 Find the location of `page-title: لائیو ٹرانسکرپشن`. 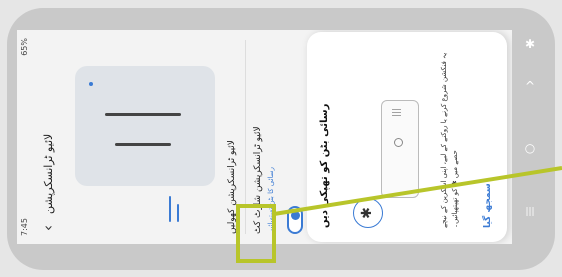

page-title: لائیو ٹرانسکرپشن is located at coordinates (48, 173).